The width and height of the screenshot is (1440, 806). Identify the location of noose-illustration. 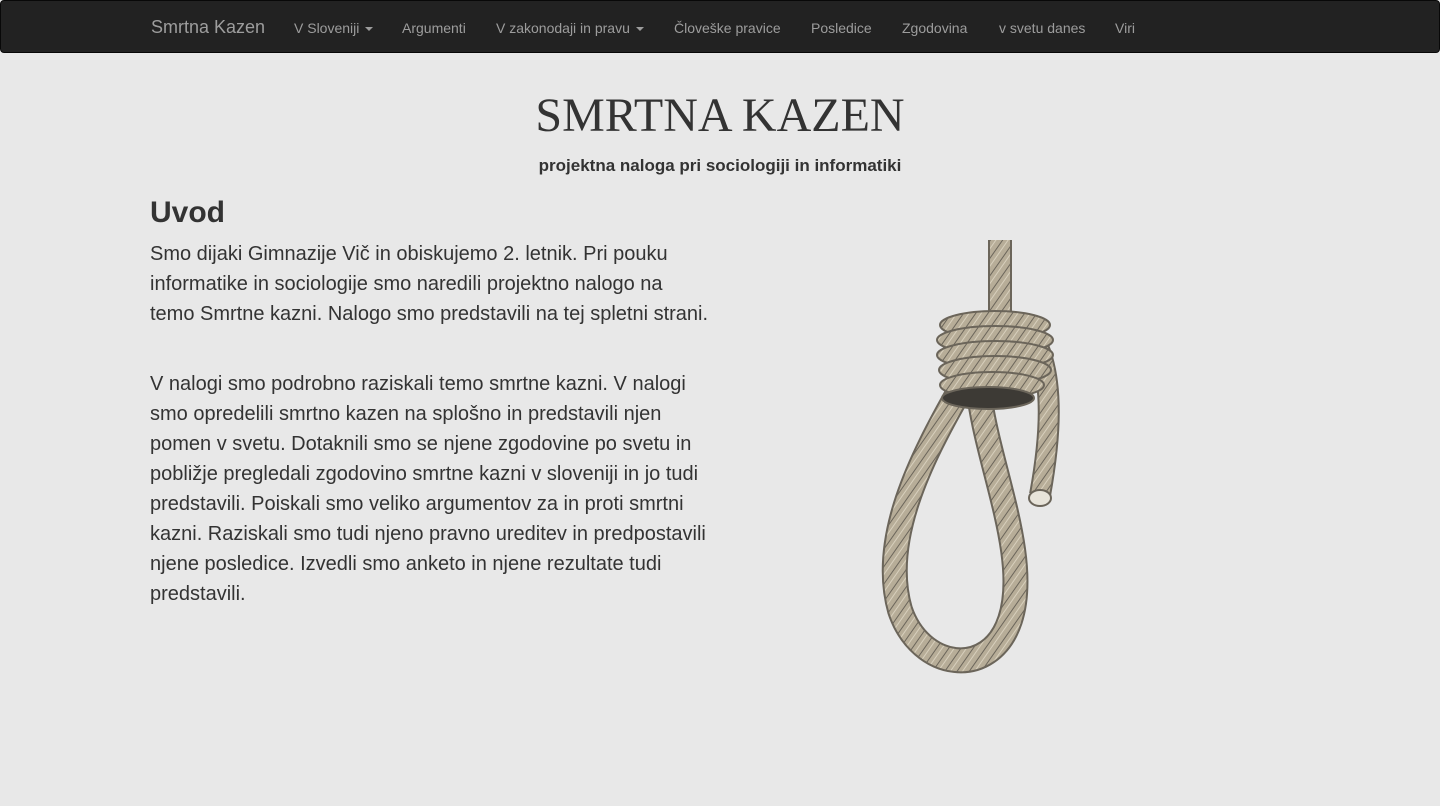
(970, 457).